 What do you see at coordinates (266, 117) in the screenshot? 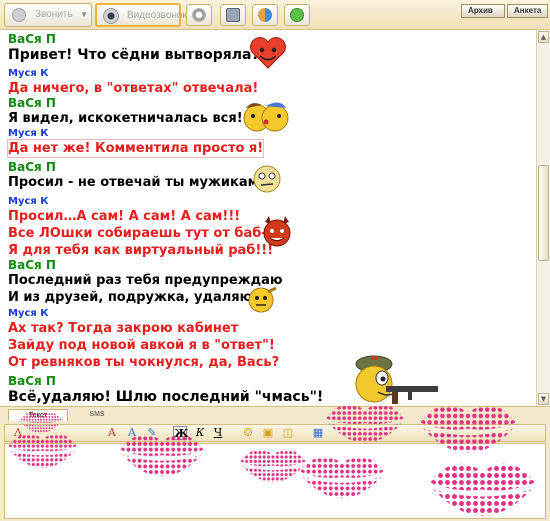
I see `kissing-pair-icon` at bounding box center [266, 117].